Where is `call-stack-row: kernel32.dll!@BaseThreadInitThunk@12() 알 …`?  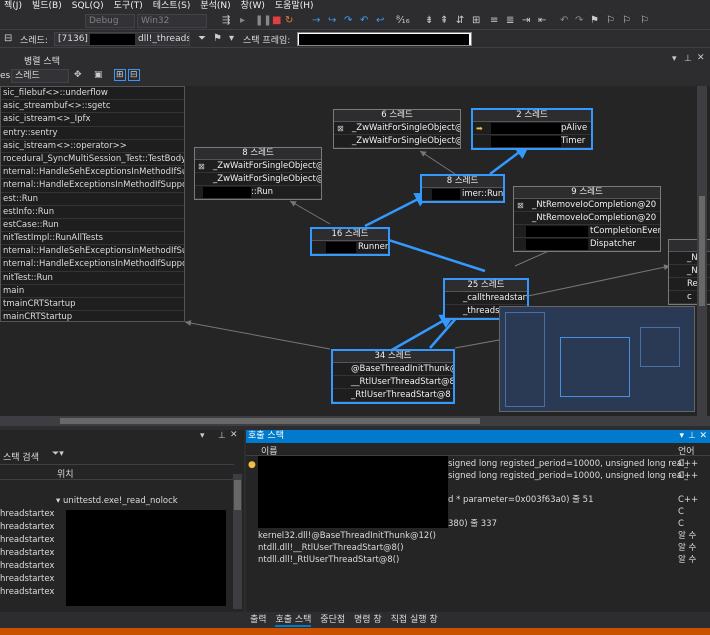
call-stack-row: kernel32.dll!@BaseThreadInitThunk@12() 알 … is located at coordinates (484, 536).